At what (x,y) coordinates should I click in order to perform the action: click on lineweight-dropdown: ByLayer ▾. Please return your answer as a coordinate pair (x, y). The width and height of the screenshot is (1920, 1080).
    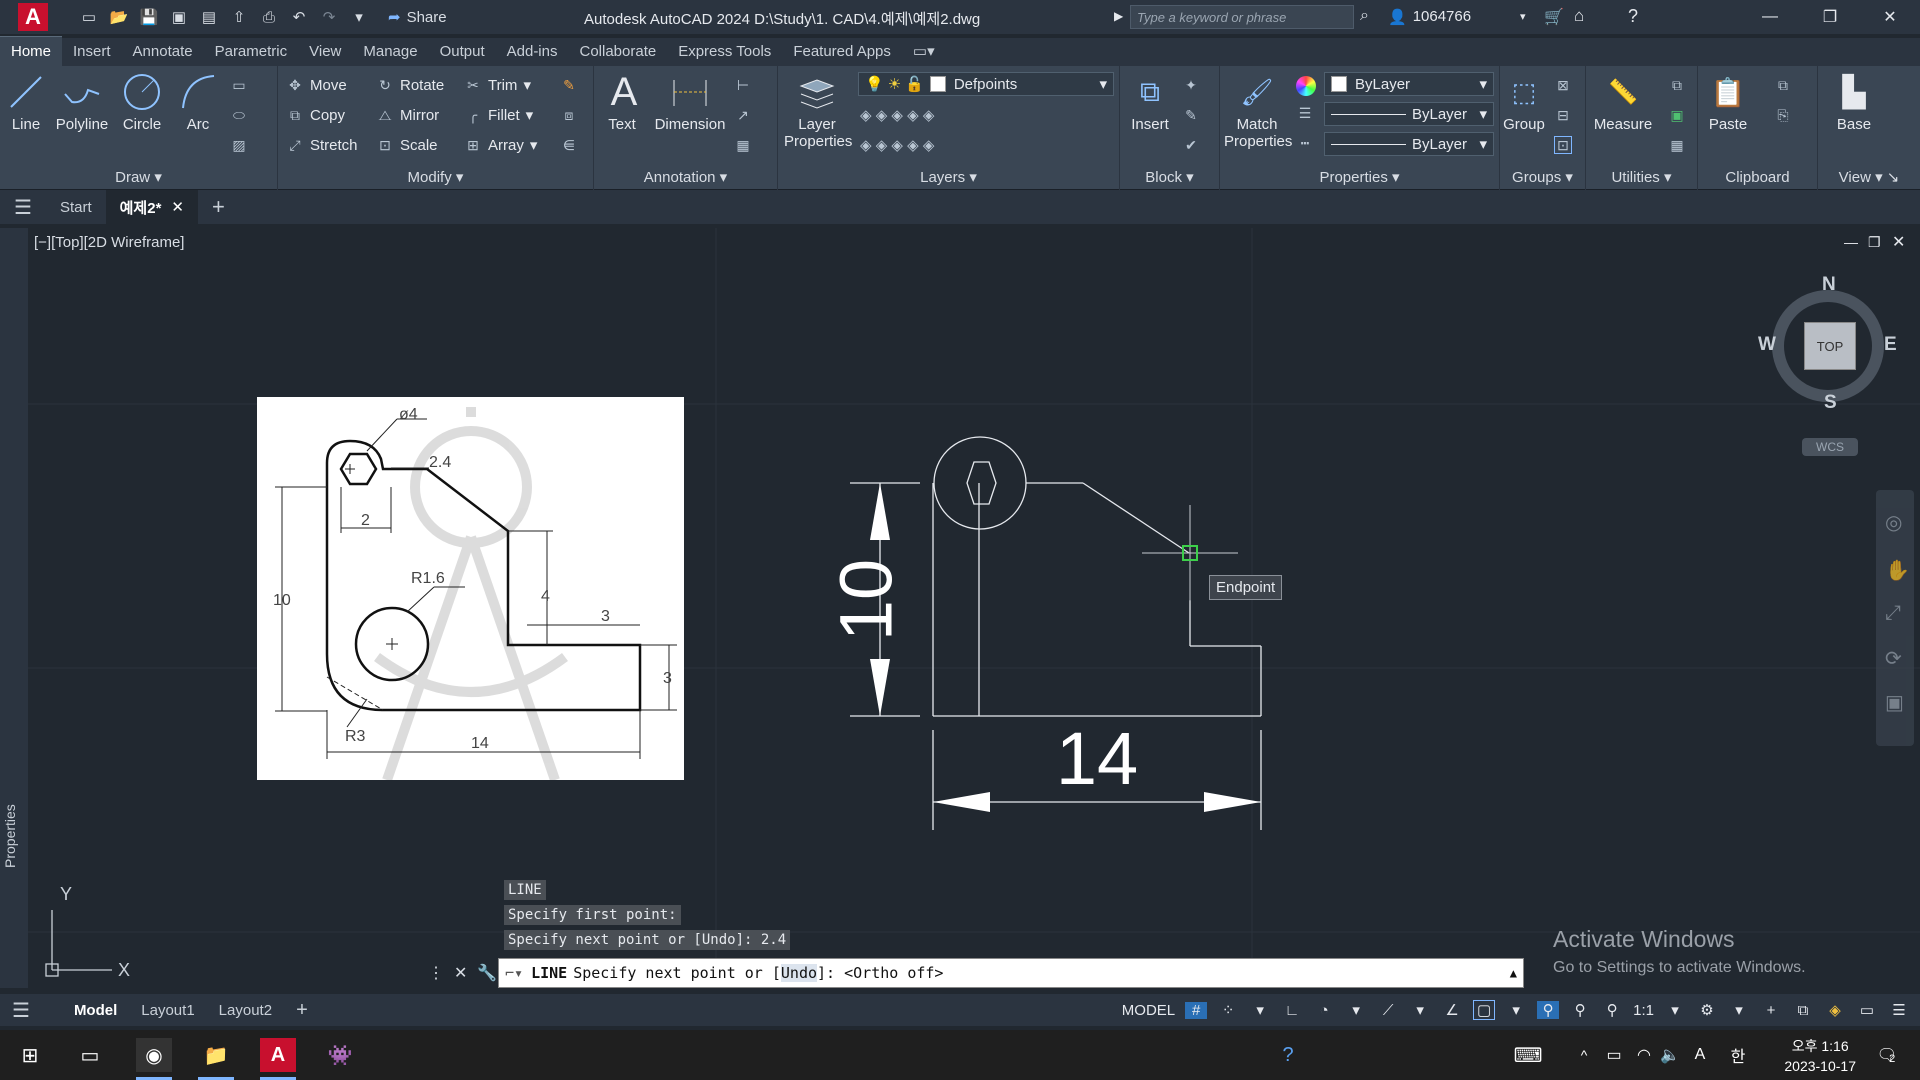
    Looking at the image, I should click on (1409, 114).